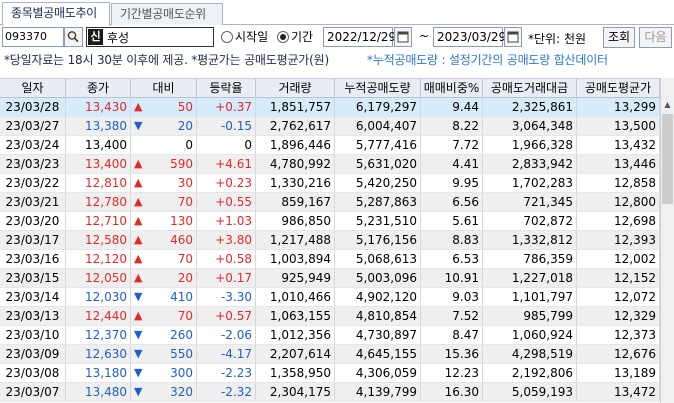  I want to click on diff-value: 460, so click(181, 240).